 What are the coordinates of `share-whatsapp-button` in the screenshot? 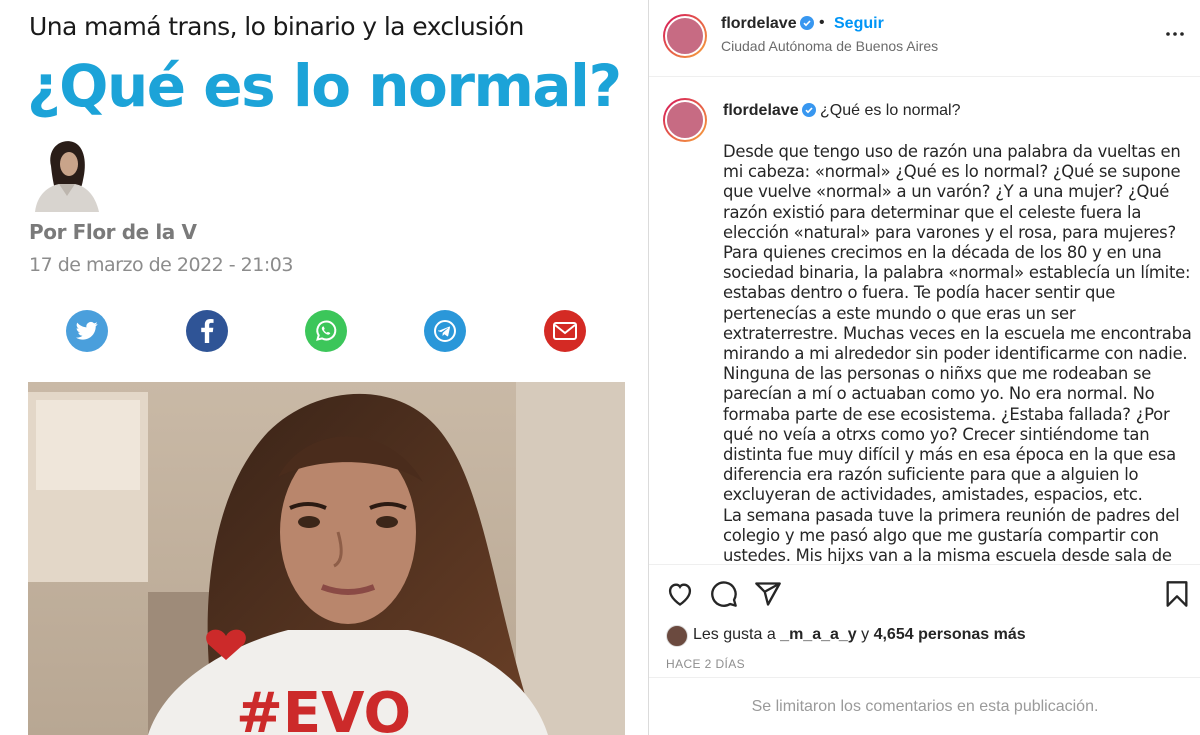 It's located at (326, 331).